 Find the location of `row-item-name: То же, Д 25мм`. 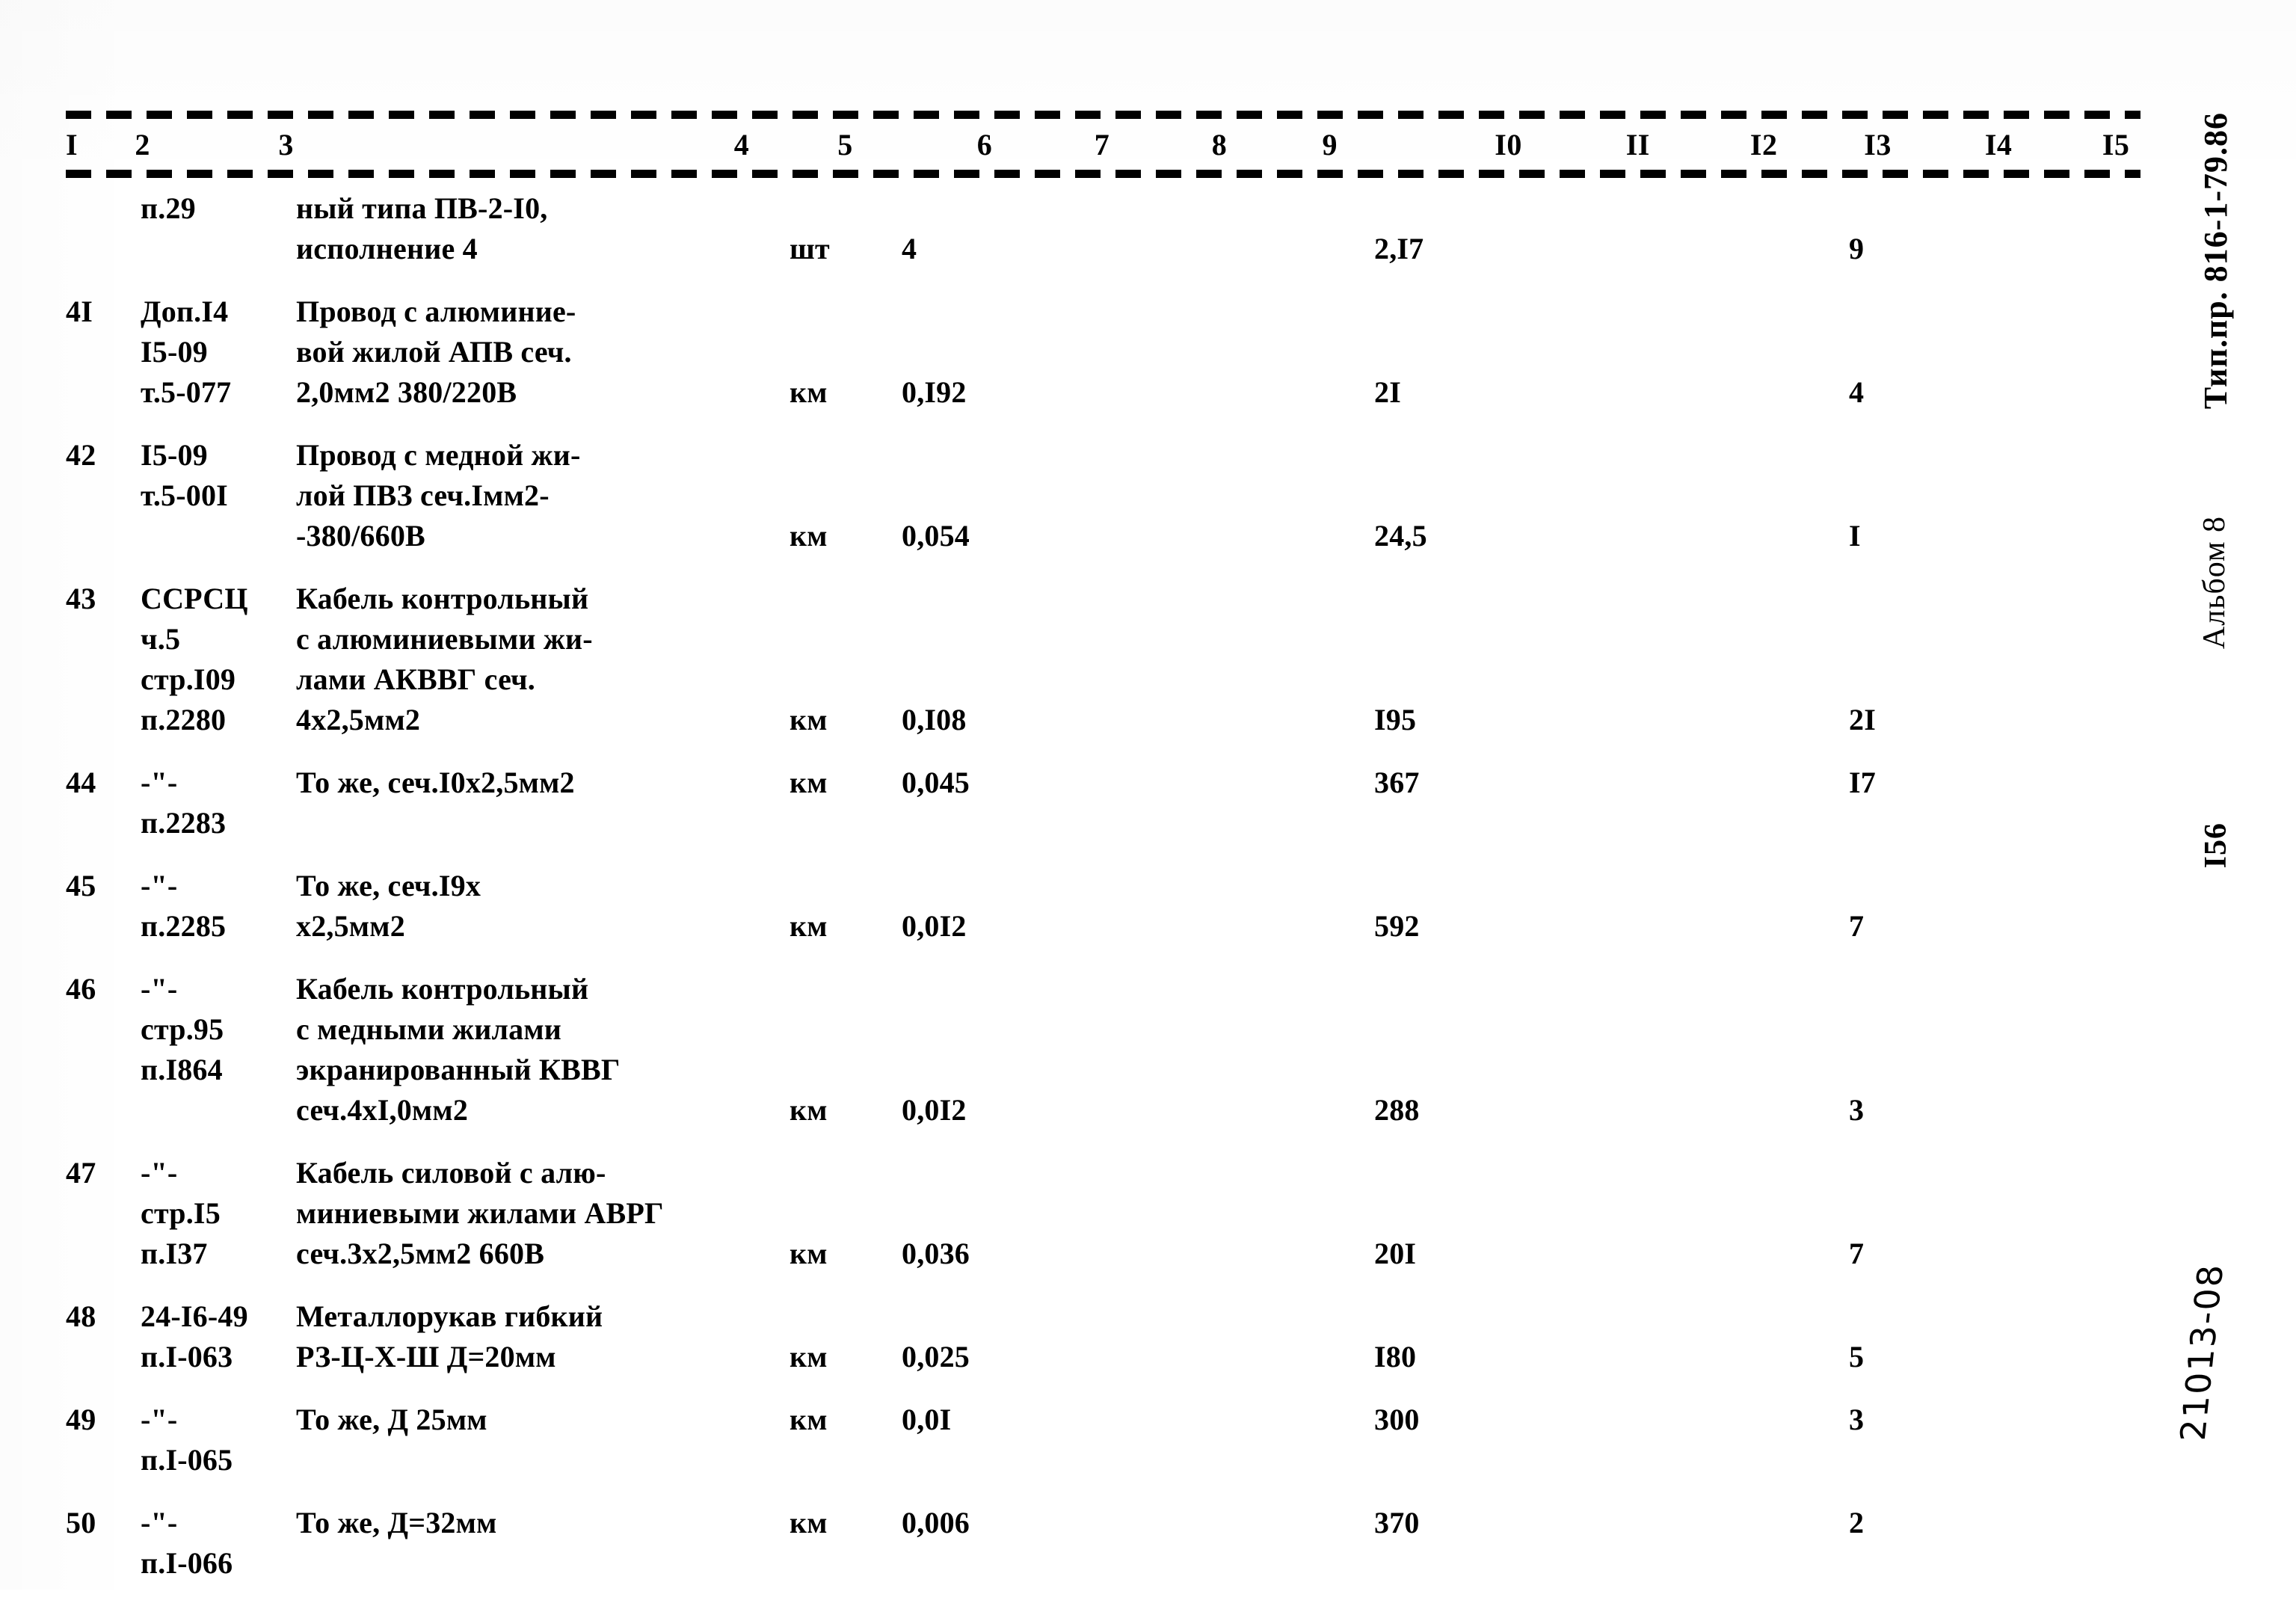

row-item-name: То же, Д 25мм is located at coordinates (392, 1419).